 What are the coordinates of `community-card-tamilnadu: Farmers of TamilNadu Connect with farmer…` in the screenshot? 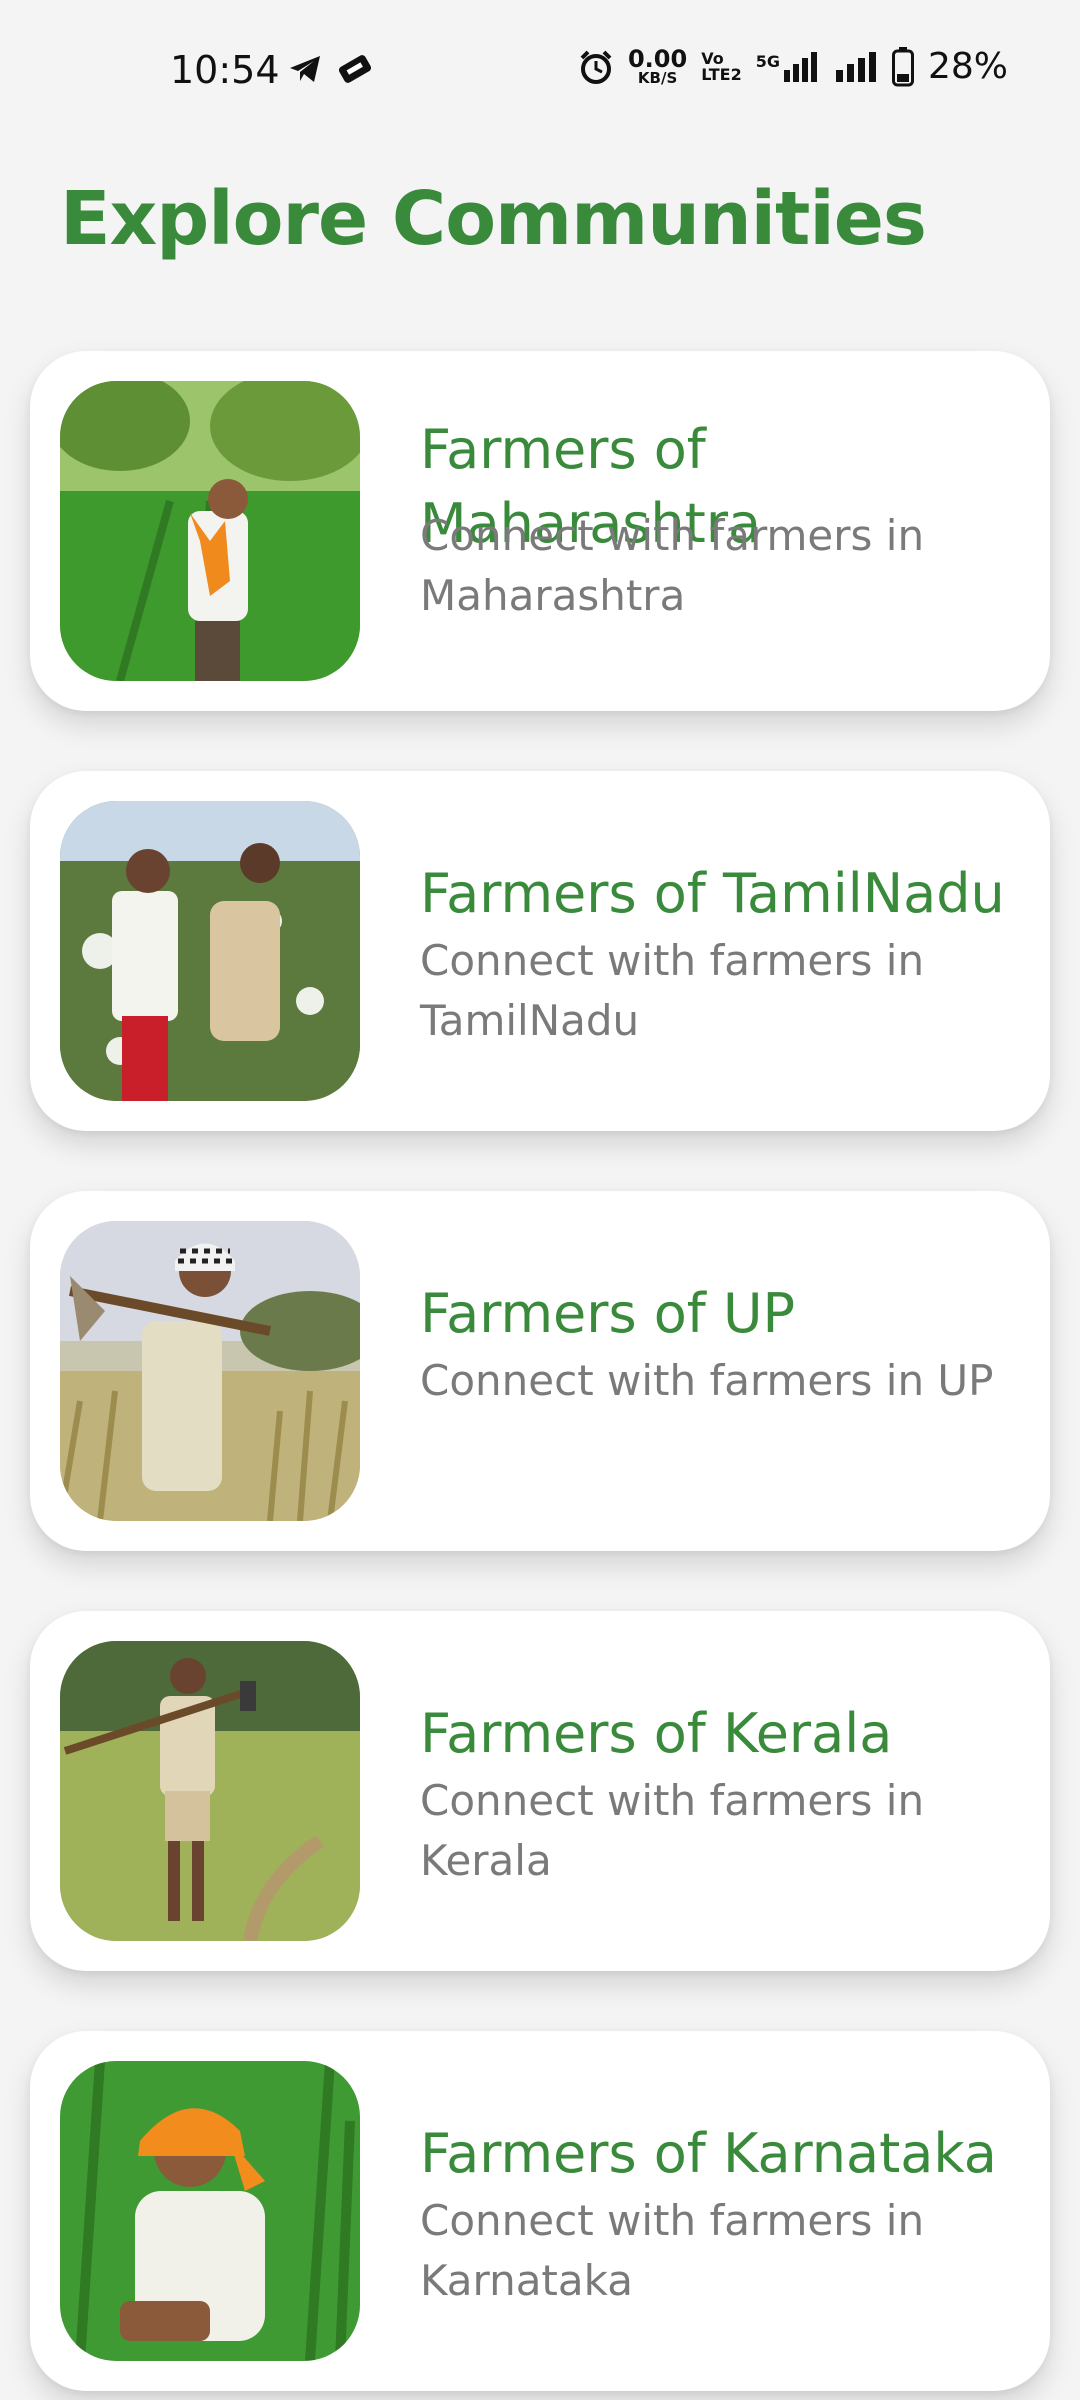 It's located at (540, 951).